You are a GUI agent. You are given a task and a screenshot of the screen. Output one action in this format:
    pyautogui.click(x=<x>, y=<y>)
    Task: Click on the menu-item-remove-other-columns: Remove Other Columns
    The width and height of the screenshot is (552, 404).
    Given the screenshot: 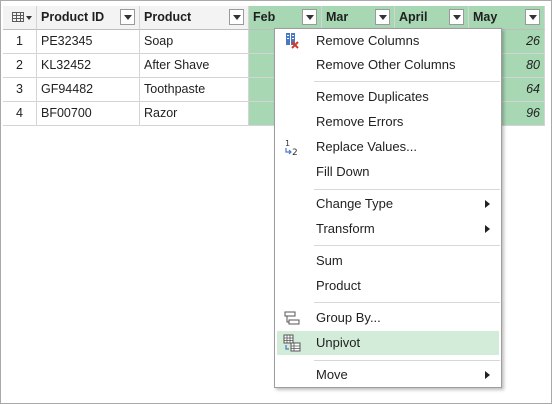 What is the action you would take?
    pyautogui.click(x=388, y=65)
    